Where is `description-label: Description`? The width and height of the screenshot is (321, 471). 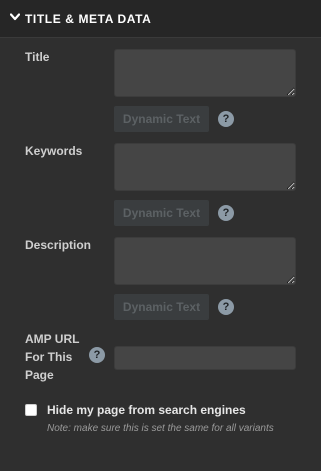 description-label: Description is located at coordinates (58, 245).